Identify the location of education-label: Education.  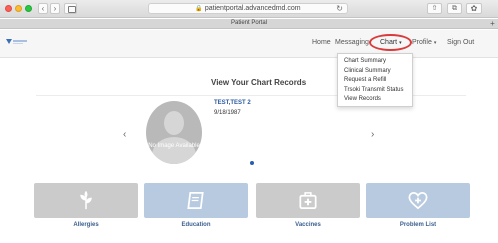
(196, 225).